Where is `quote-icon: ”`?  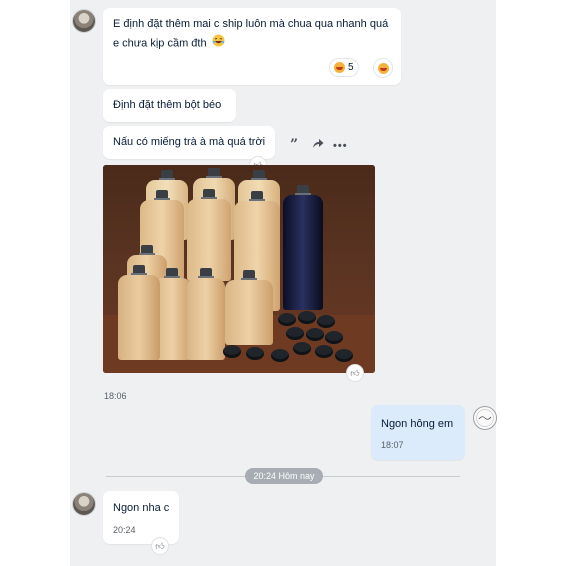
quote-icon: ” is located at coordinates (294, 145).